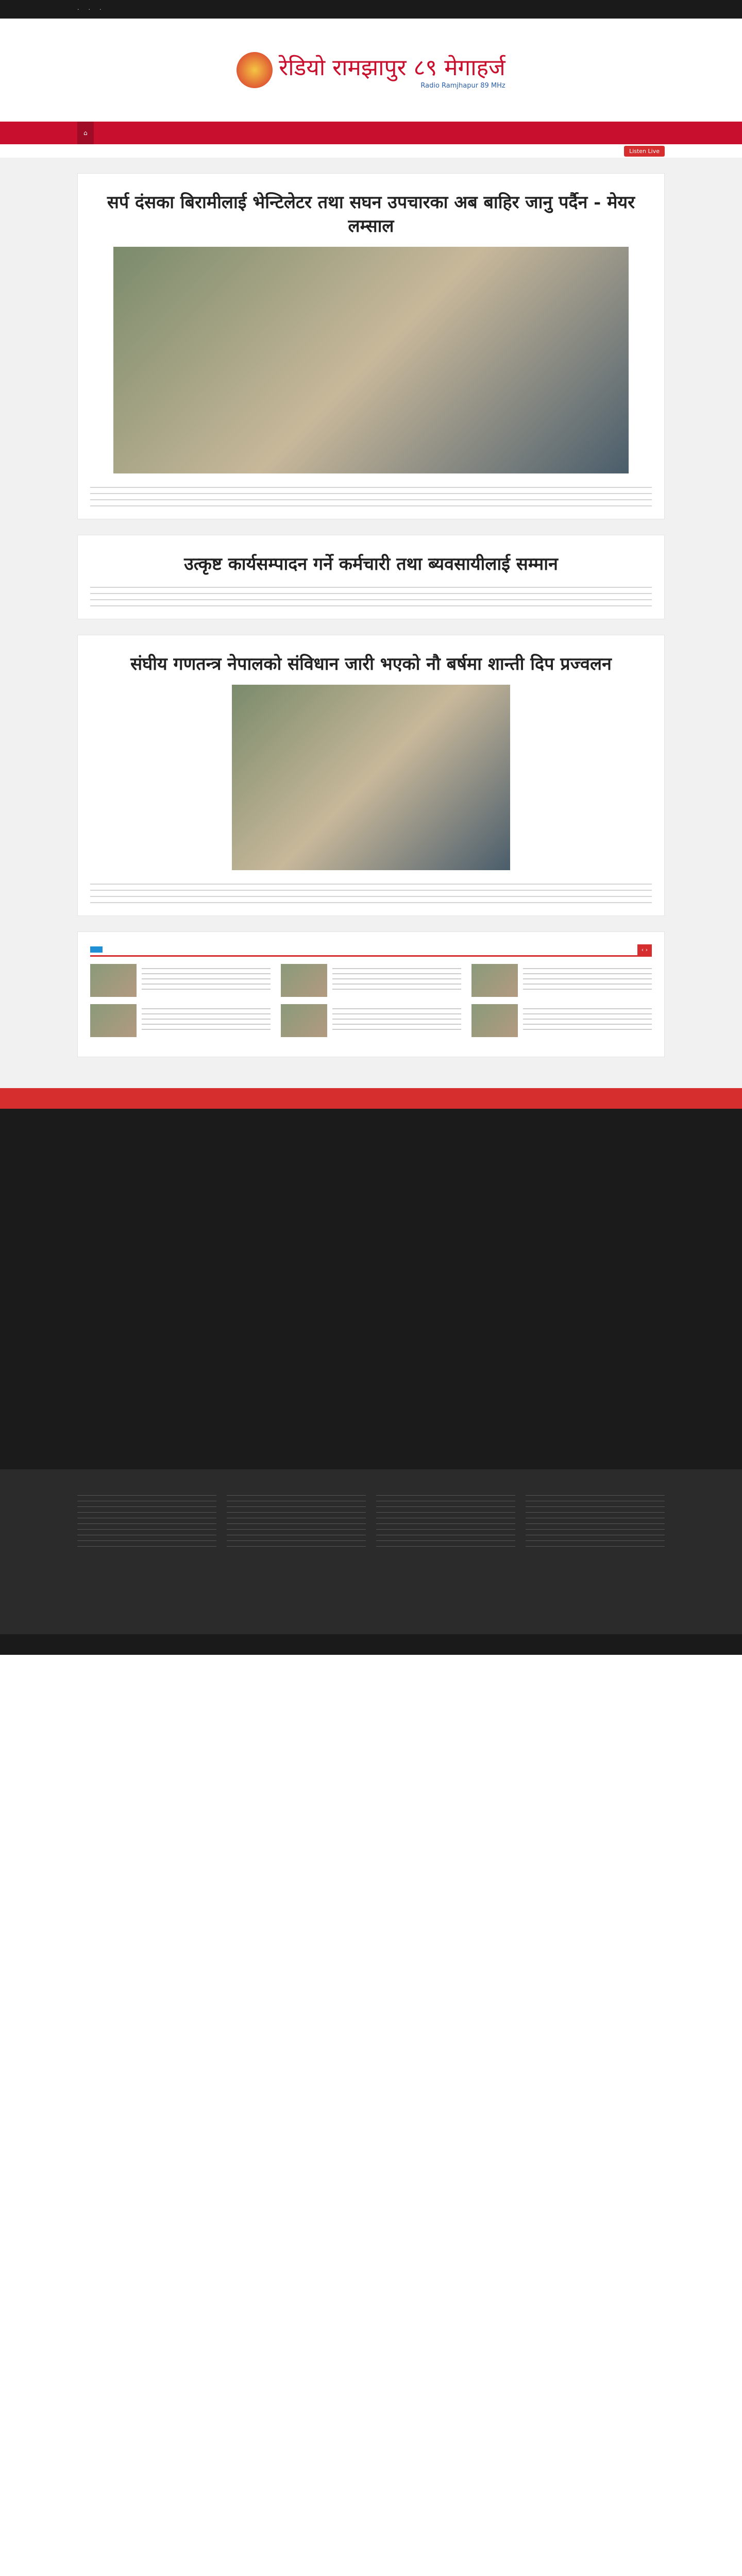 The image size is (742, 2576). Describe the element at coordinates (371, 9) in the screenshot. I see `top-bar: · · ·` at that location.